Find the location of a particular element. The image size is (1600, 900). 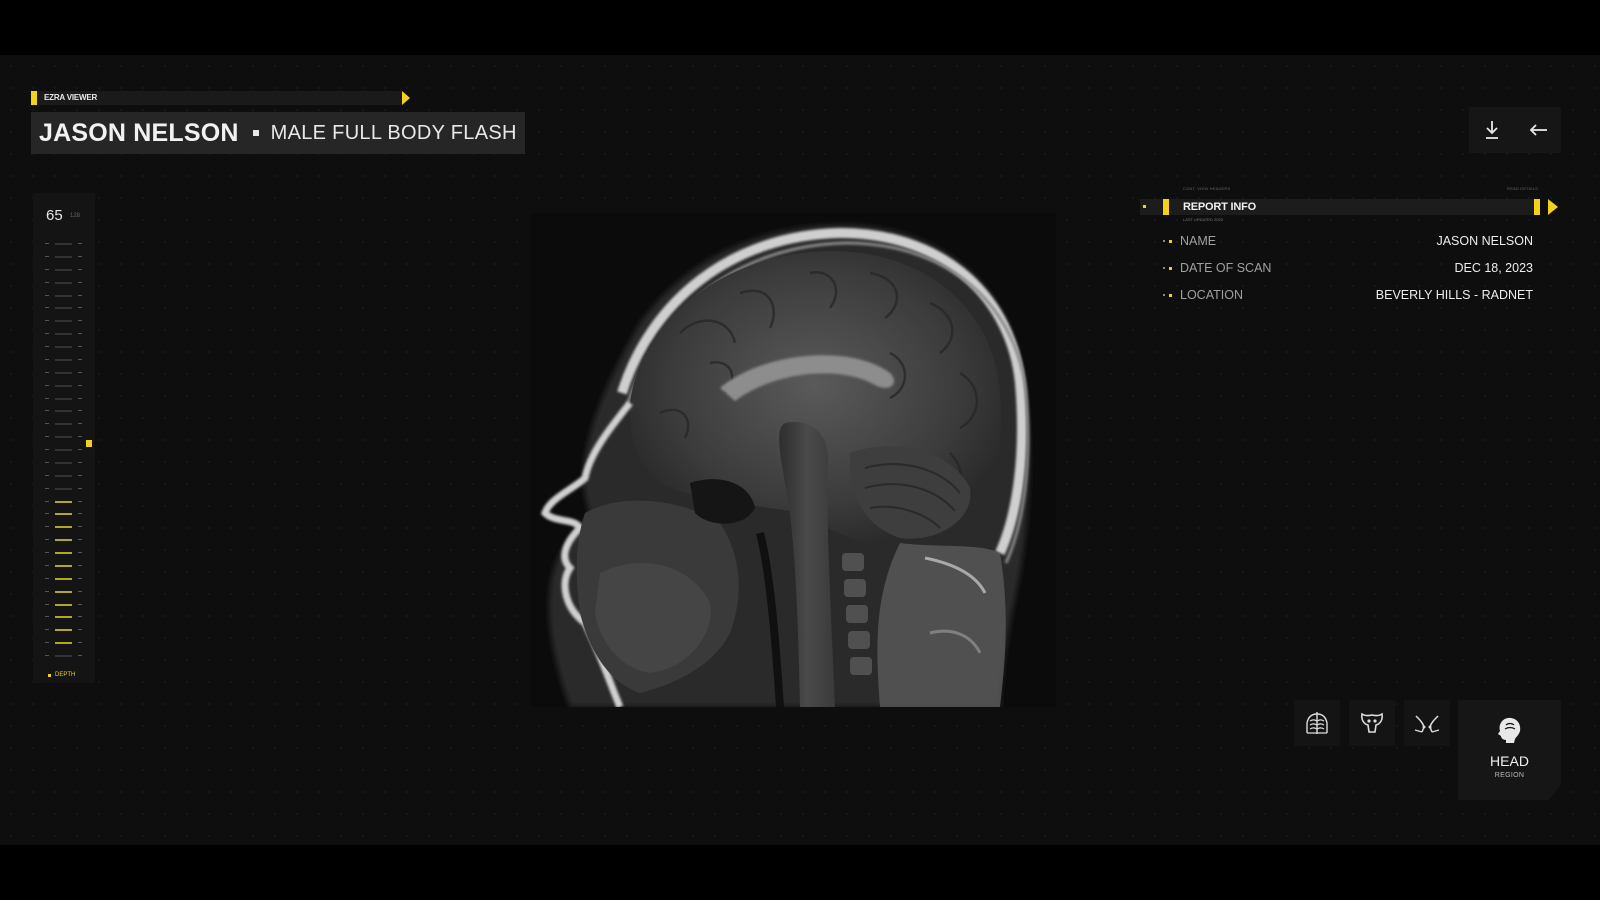

back-button is located at coordinates (1538, 130).